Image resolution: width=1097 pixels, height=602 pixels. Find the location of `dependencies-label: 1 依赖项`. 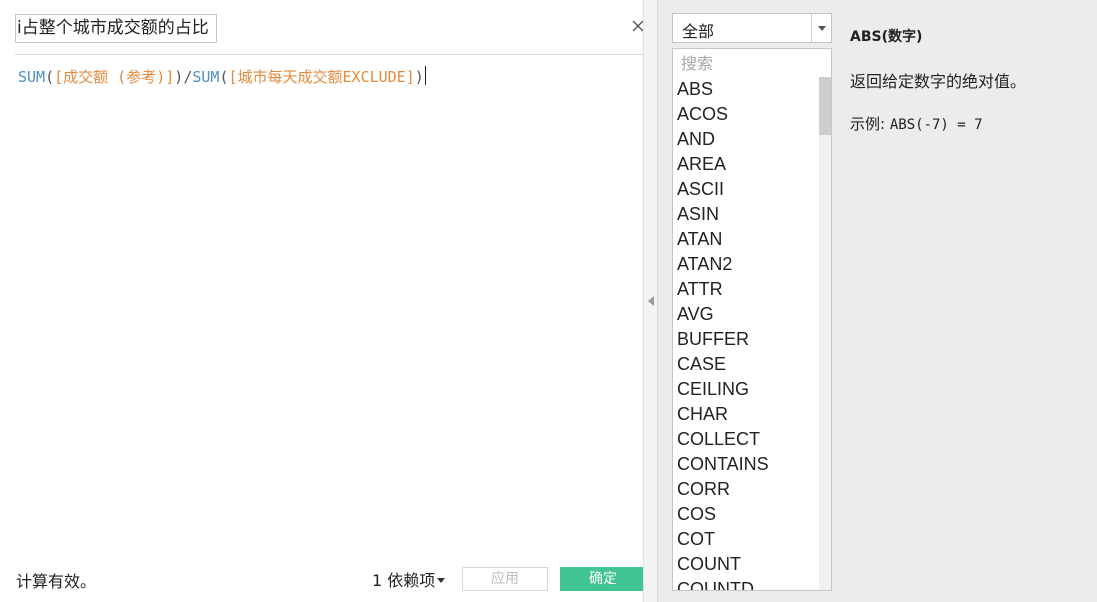

dependencies-label: 1 依赖项 is located at coordinates (404, 580).